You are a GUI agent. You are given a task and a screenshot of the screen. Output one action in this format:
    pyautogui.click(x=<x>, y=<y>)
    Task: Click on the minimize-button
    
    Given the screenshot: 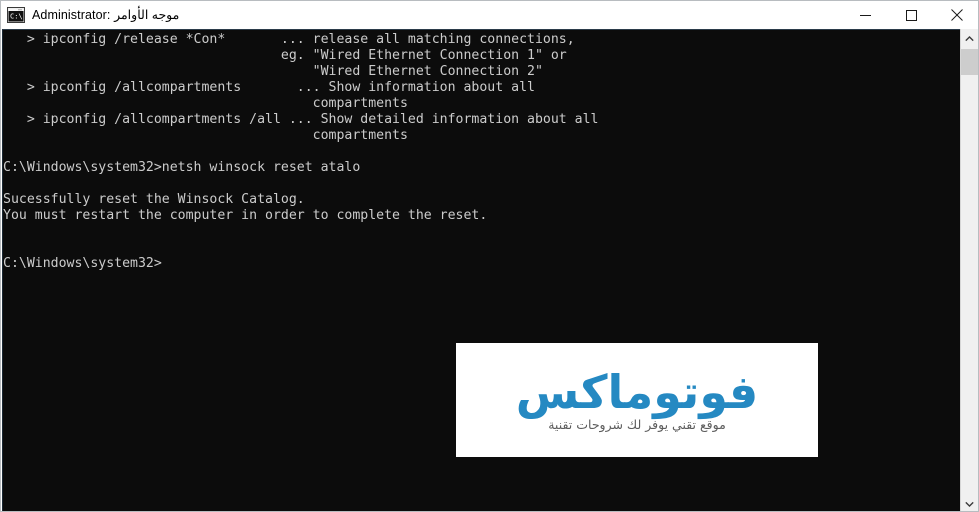 What is the action you would take?
    pyautogui.click(x=865, y=15)
    